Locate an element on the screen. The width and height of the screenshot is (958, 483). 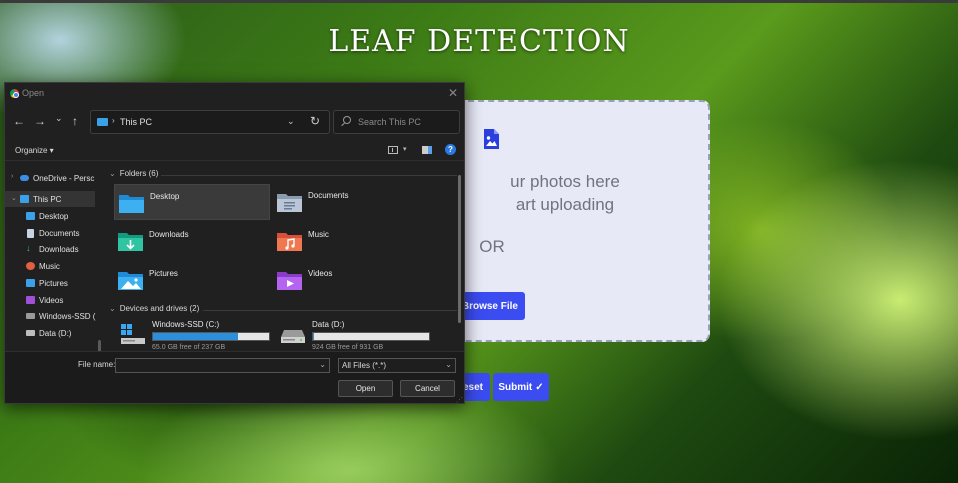
browse-file-label: Browse File is located at coordinates (489, 306).